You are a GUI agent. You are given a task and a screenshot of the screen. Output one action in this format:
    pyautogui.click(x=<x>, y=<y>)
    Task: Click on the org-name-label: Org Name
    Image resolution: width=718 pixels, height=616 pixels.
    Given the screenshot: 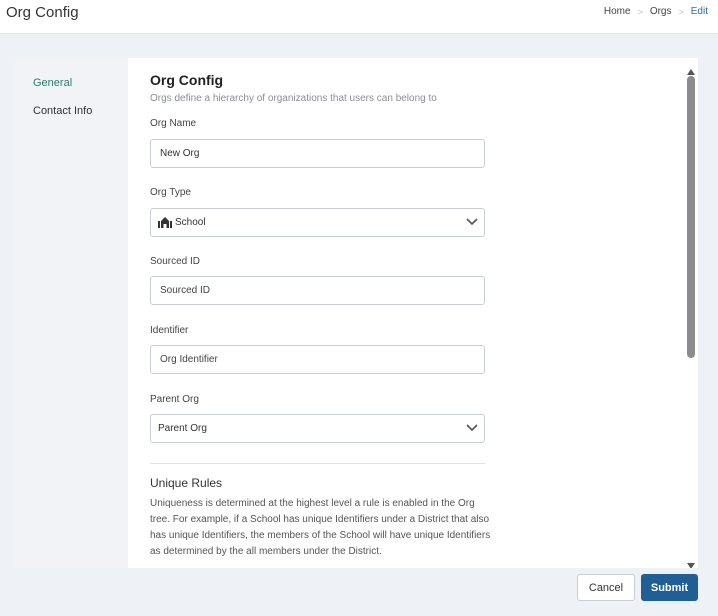 What is the action you would take?
    pyautogui.click(x=173, y=123)
    